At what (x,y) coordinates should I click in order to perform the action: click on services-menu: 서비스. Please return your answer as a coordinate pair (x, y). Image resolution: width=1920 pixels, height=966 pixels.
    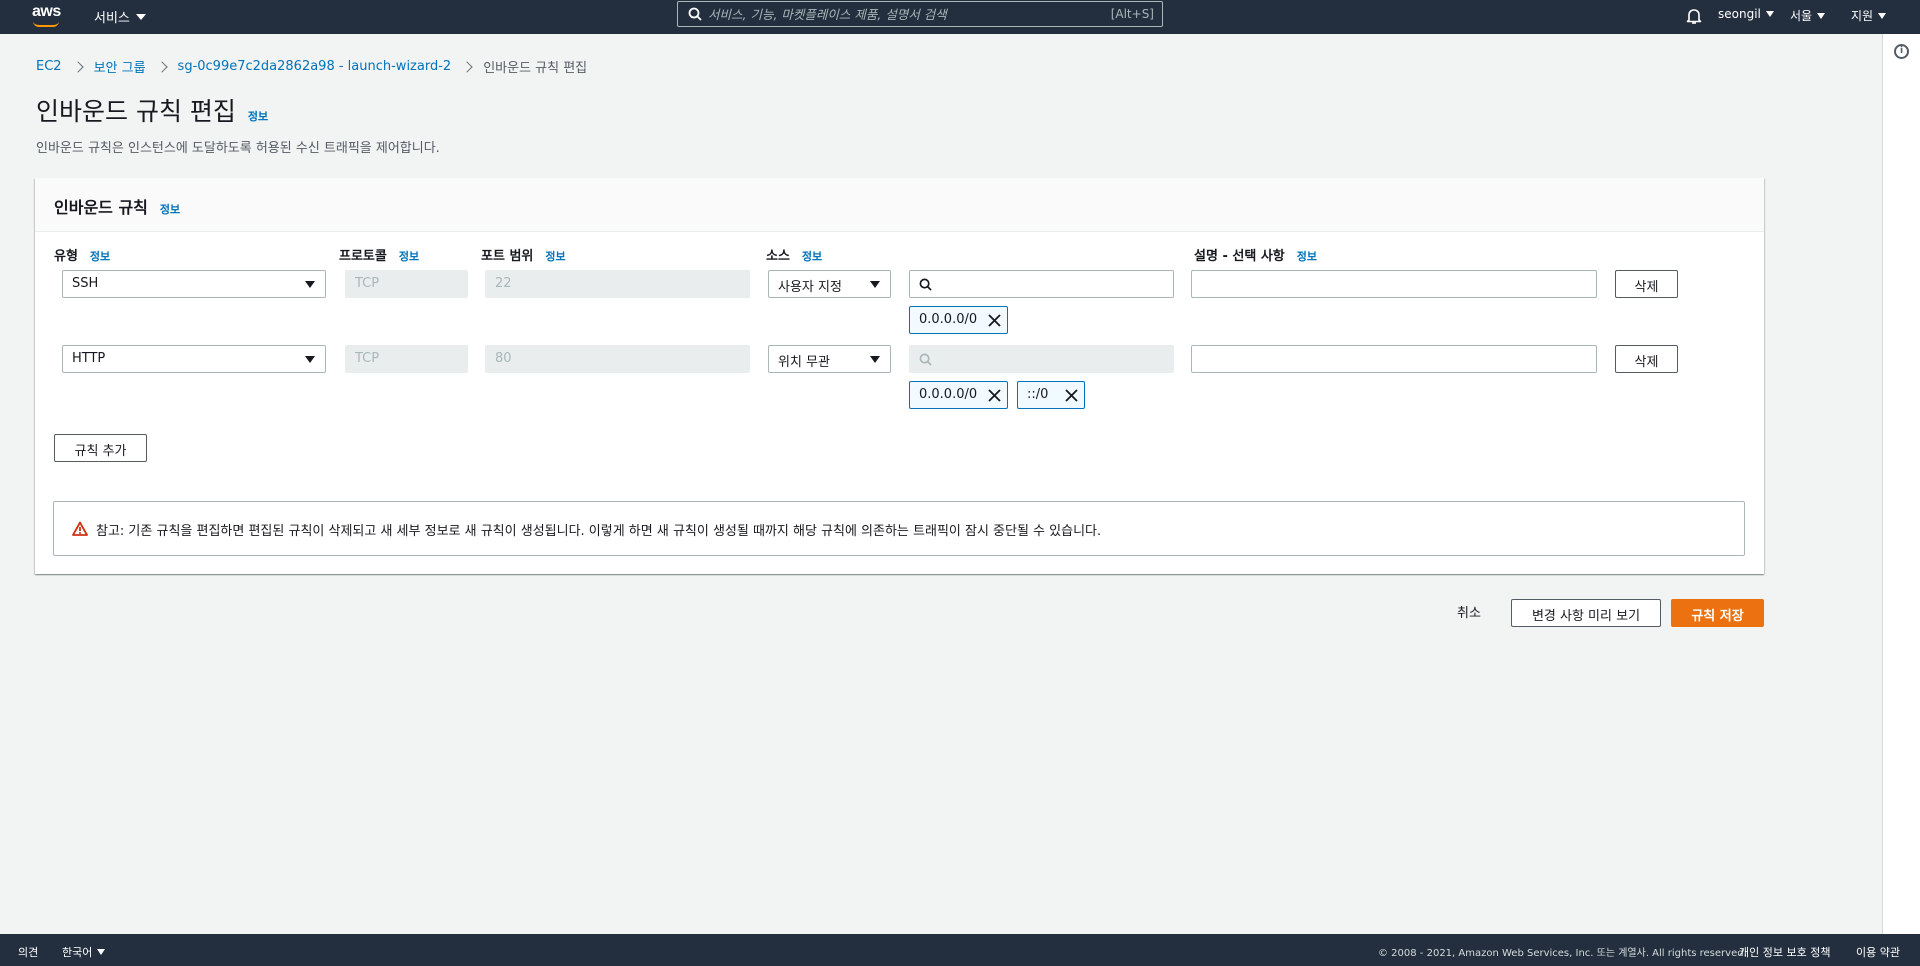
    Looking at the image, I should click on (120, 16).